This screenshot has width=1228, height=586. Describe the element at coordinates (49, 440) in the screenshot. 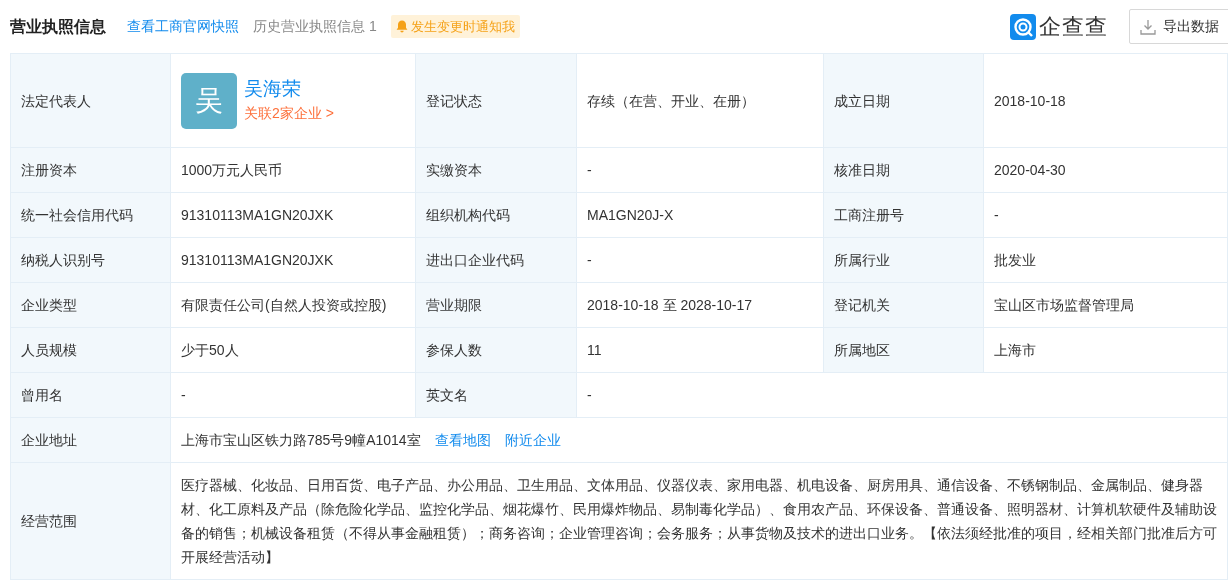

I see `field-label: 企业地址` at that location.